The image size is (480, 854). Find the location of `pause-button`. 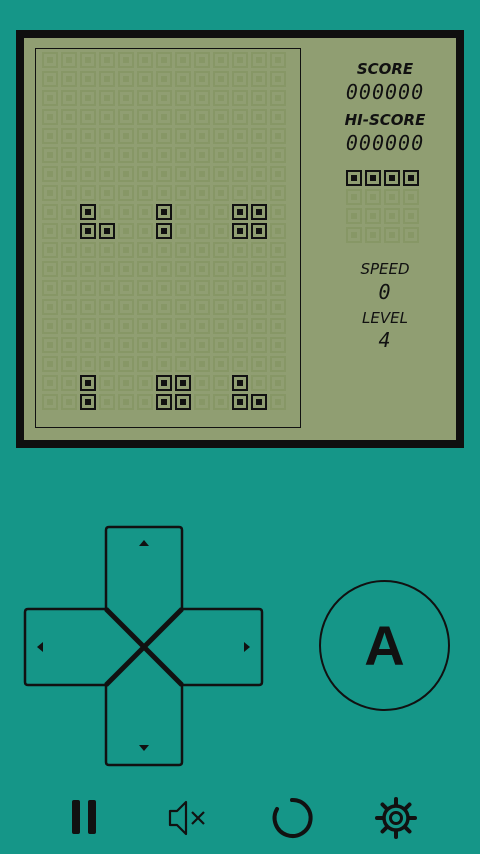

pause-button is located at coordinates (84, 818).